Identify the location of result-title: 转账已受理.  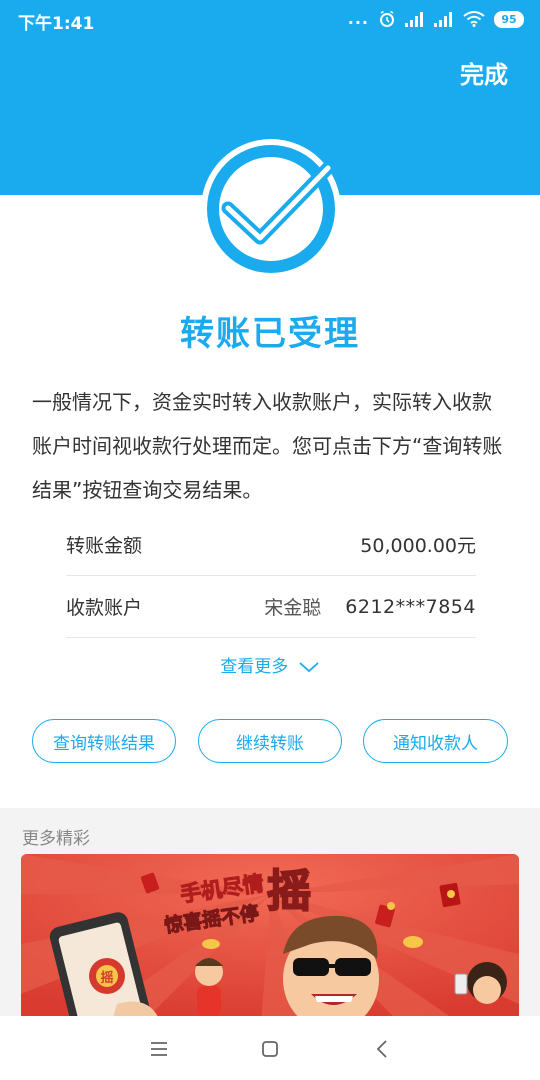
(270, 334).